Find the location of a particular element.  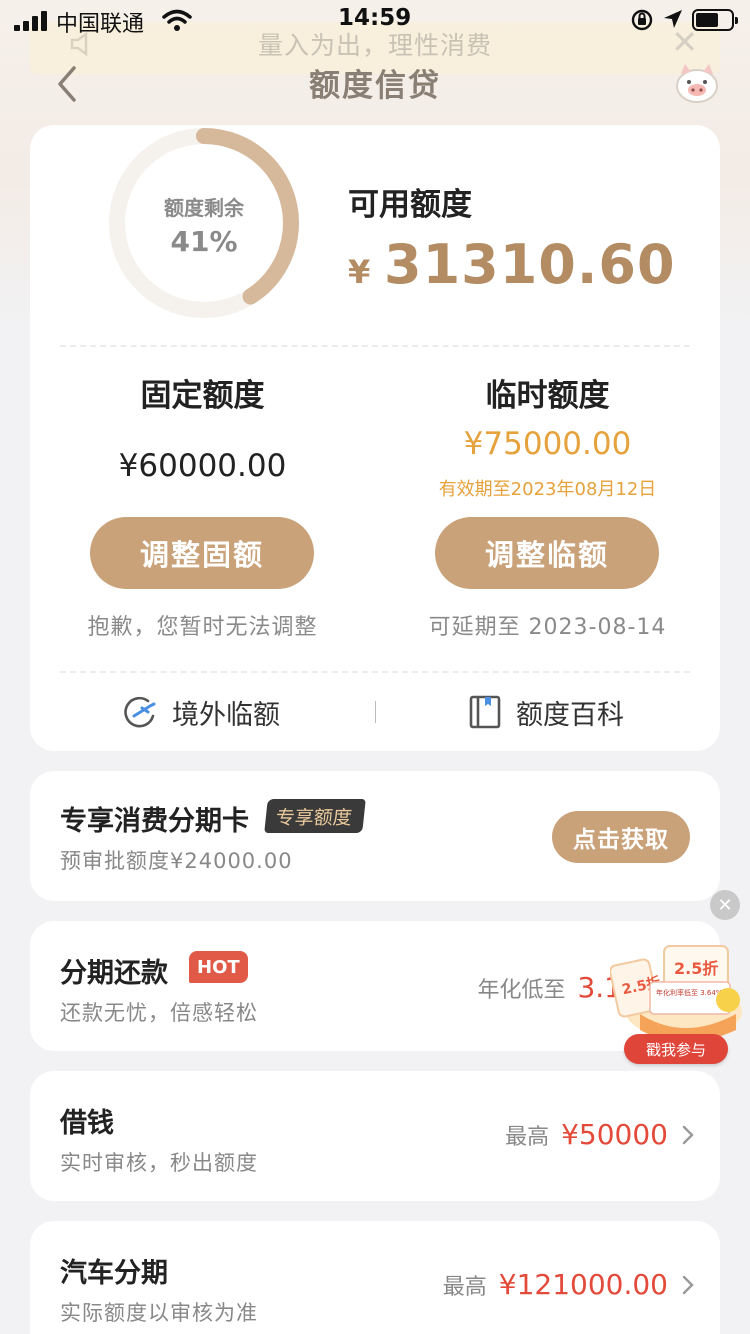

airplane-globe-icon is located at coordinates (140, 712).